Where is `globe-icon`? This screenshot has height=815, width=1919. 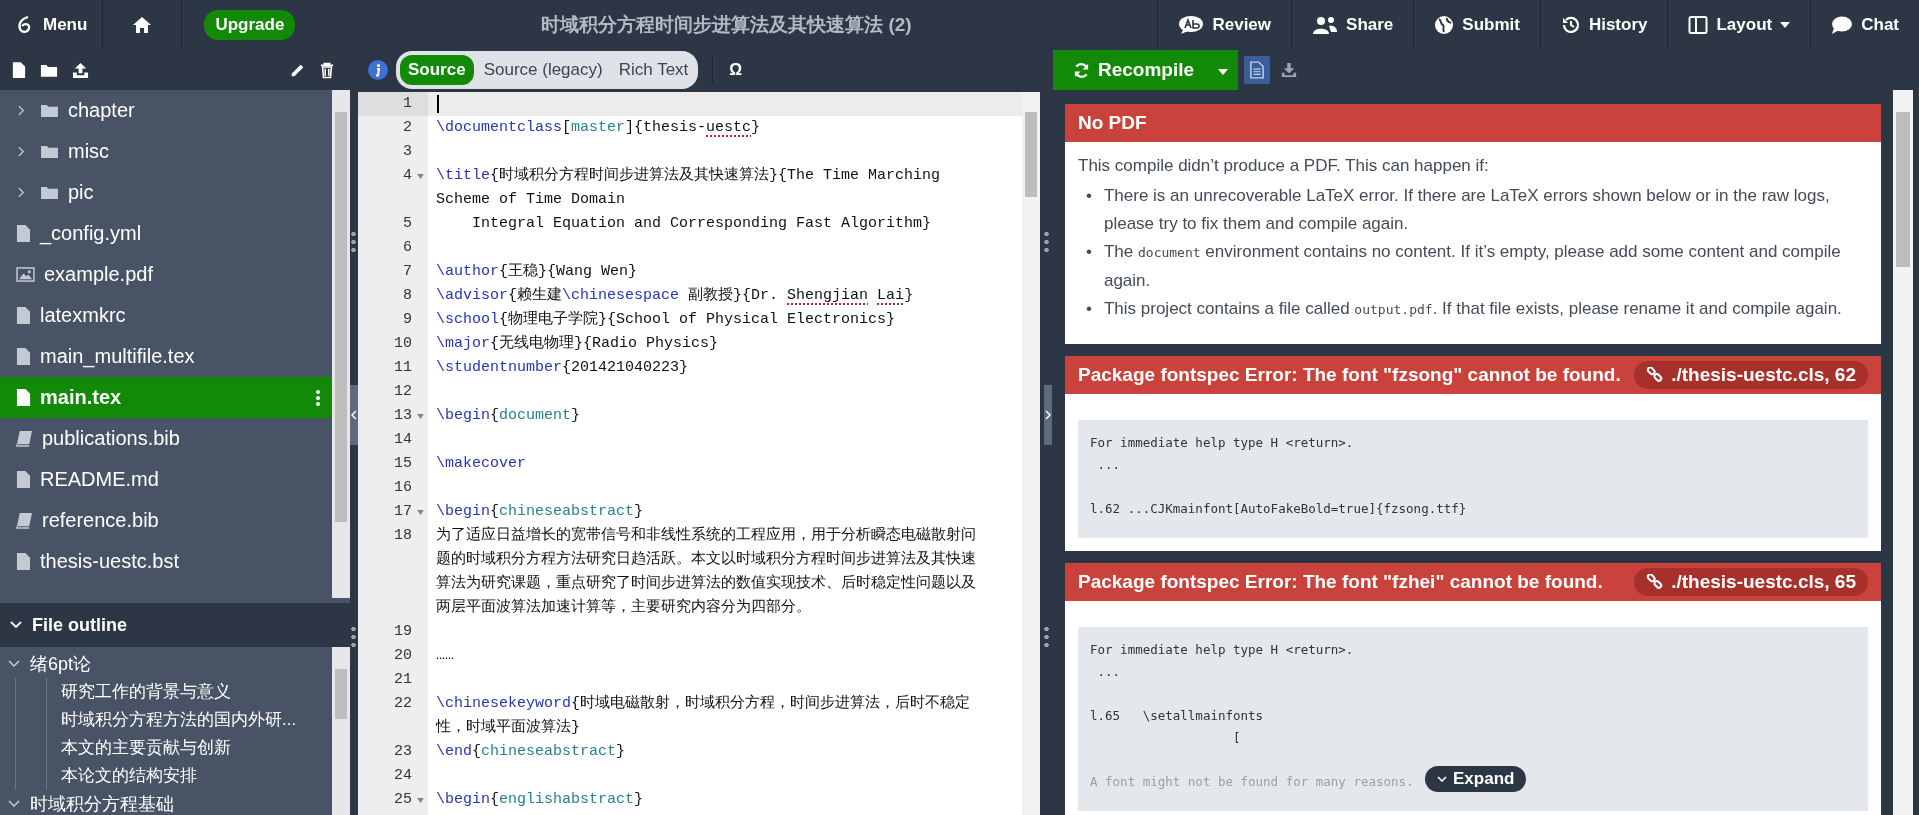 globe-icon is located at coordinates (1444, 25).